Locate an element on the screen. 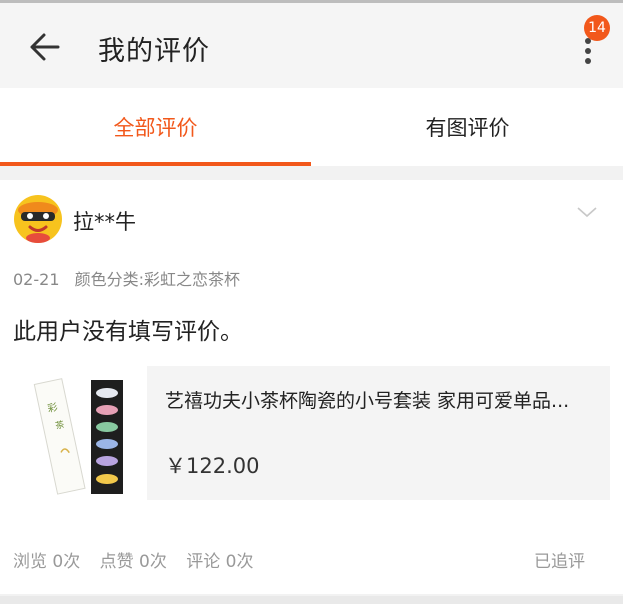  reviewer-name: 拉**牛 is located at coordinates (104, 222).